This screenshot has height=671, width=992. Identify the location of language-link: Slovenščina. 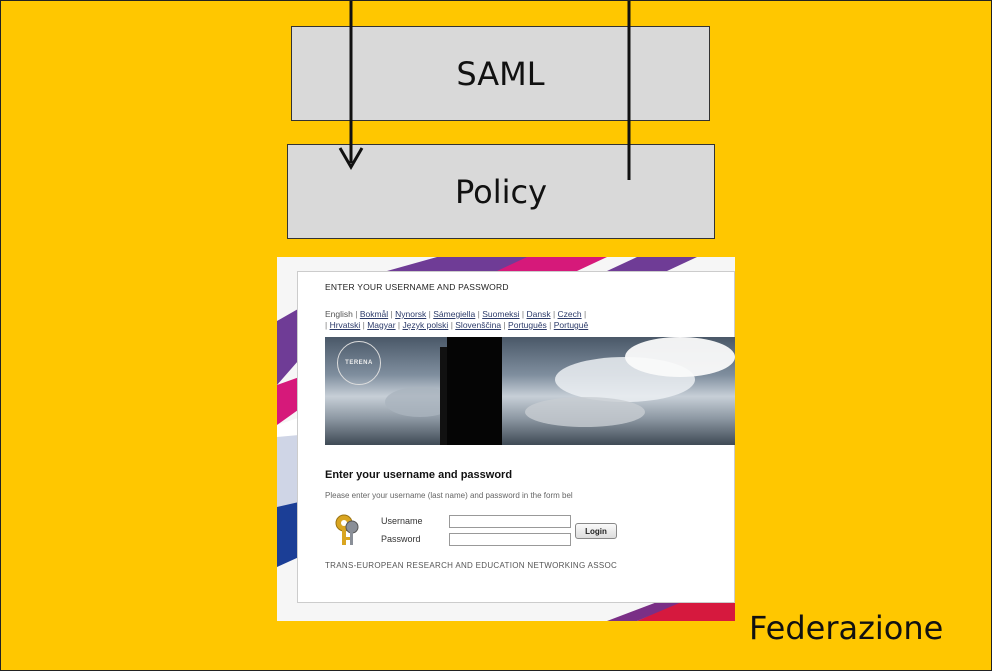
(478, 325).